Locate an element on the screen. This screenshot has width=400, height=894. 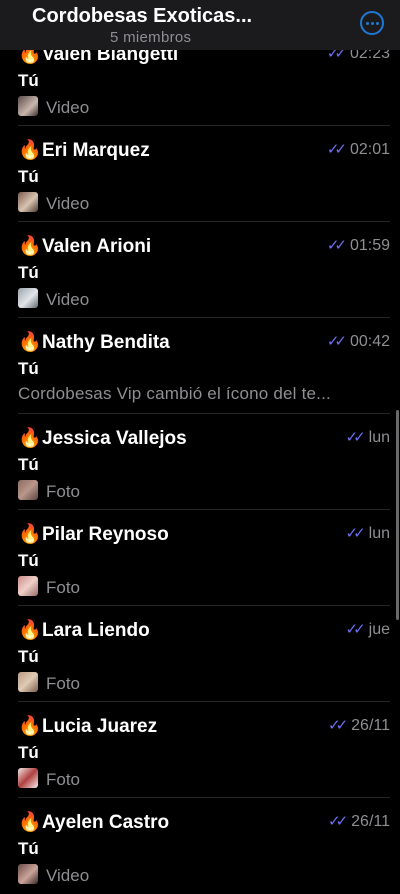
chat-row: 🔥Ayelen Castro ✓✓ 26/11 Tú Video is located at coordinates (200, 846).